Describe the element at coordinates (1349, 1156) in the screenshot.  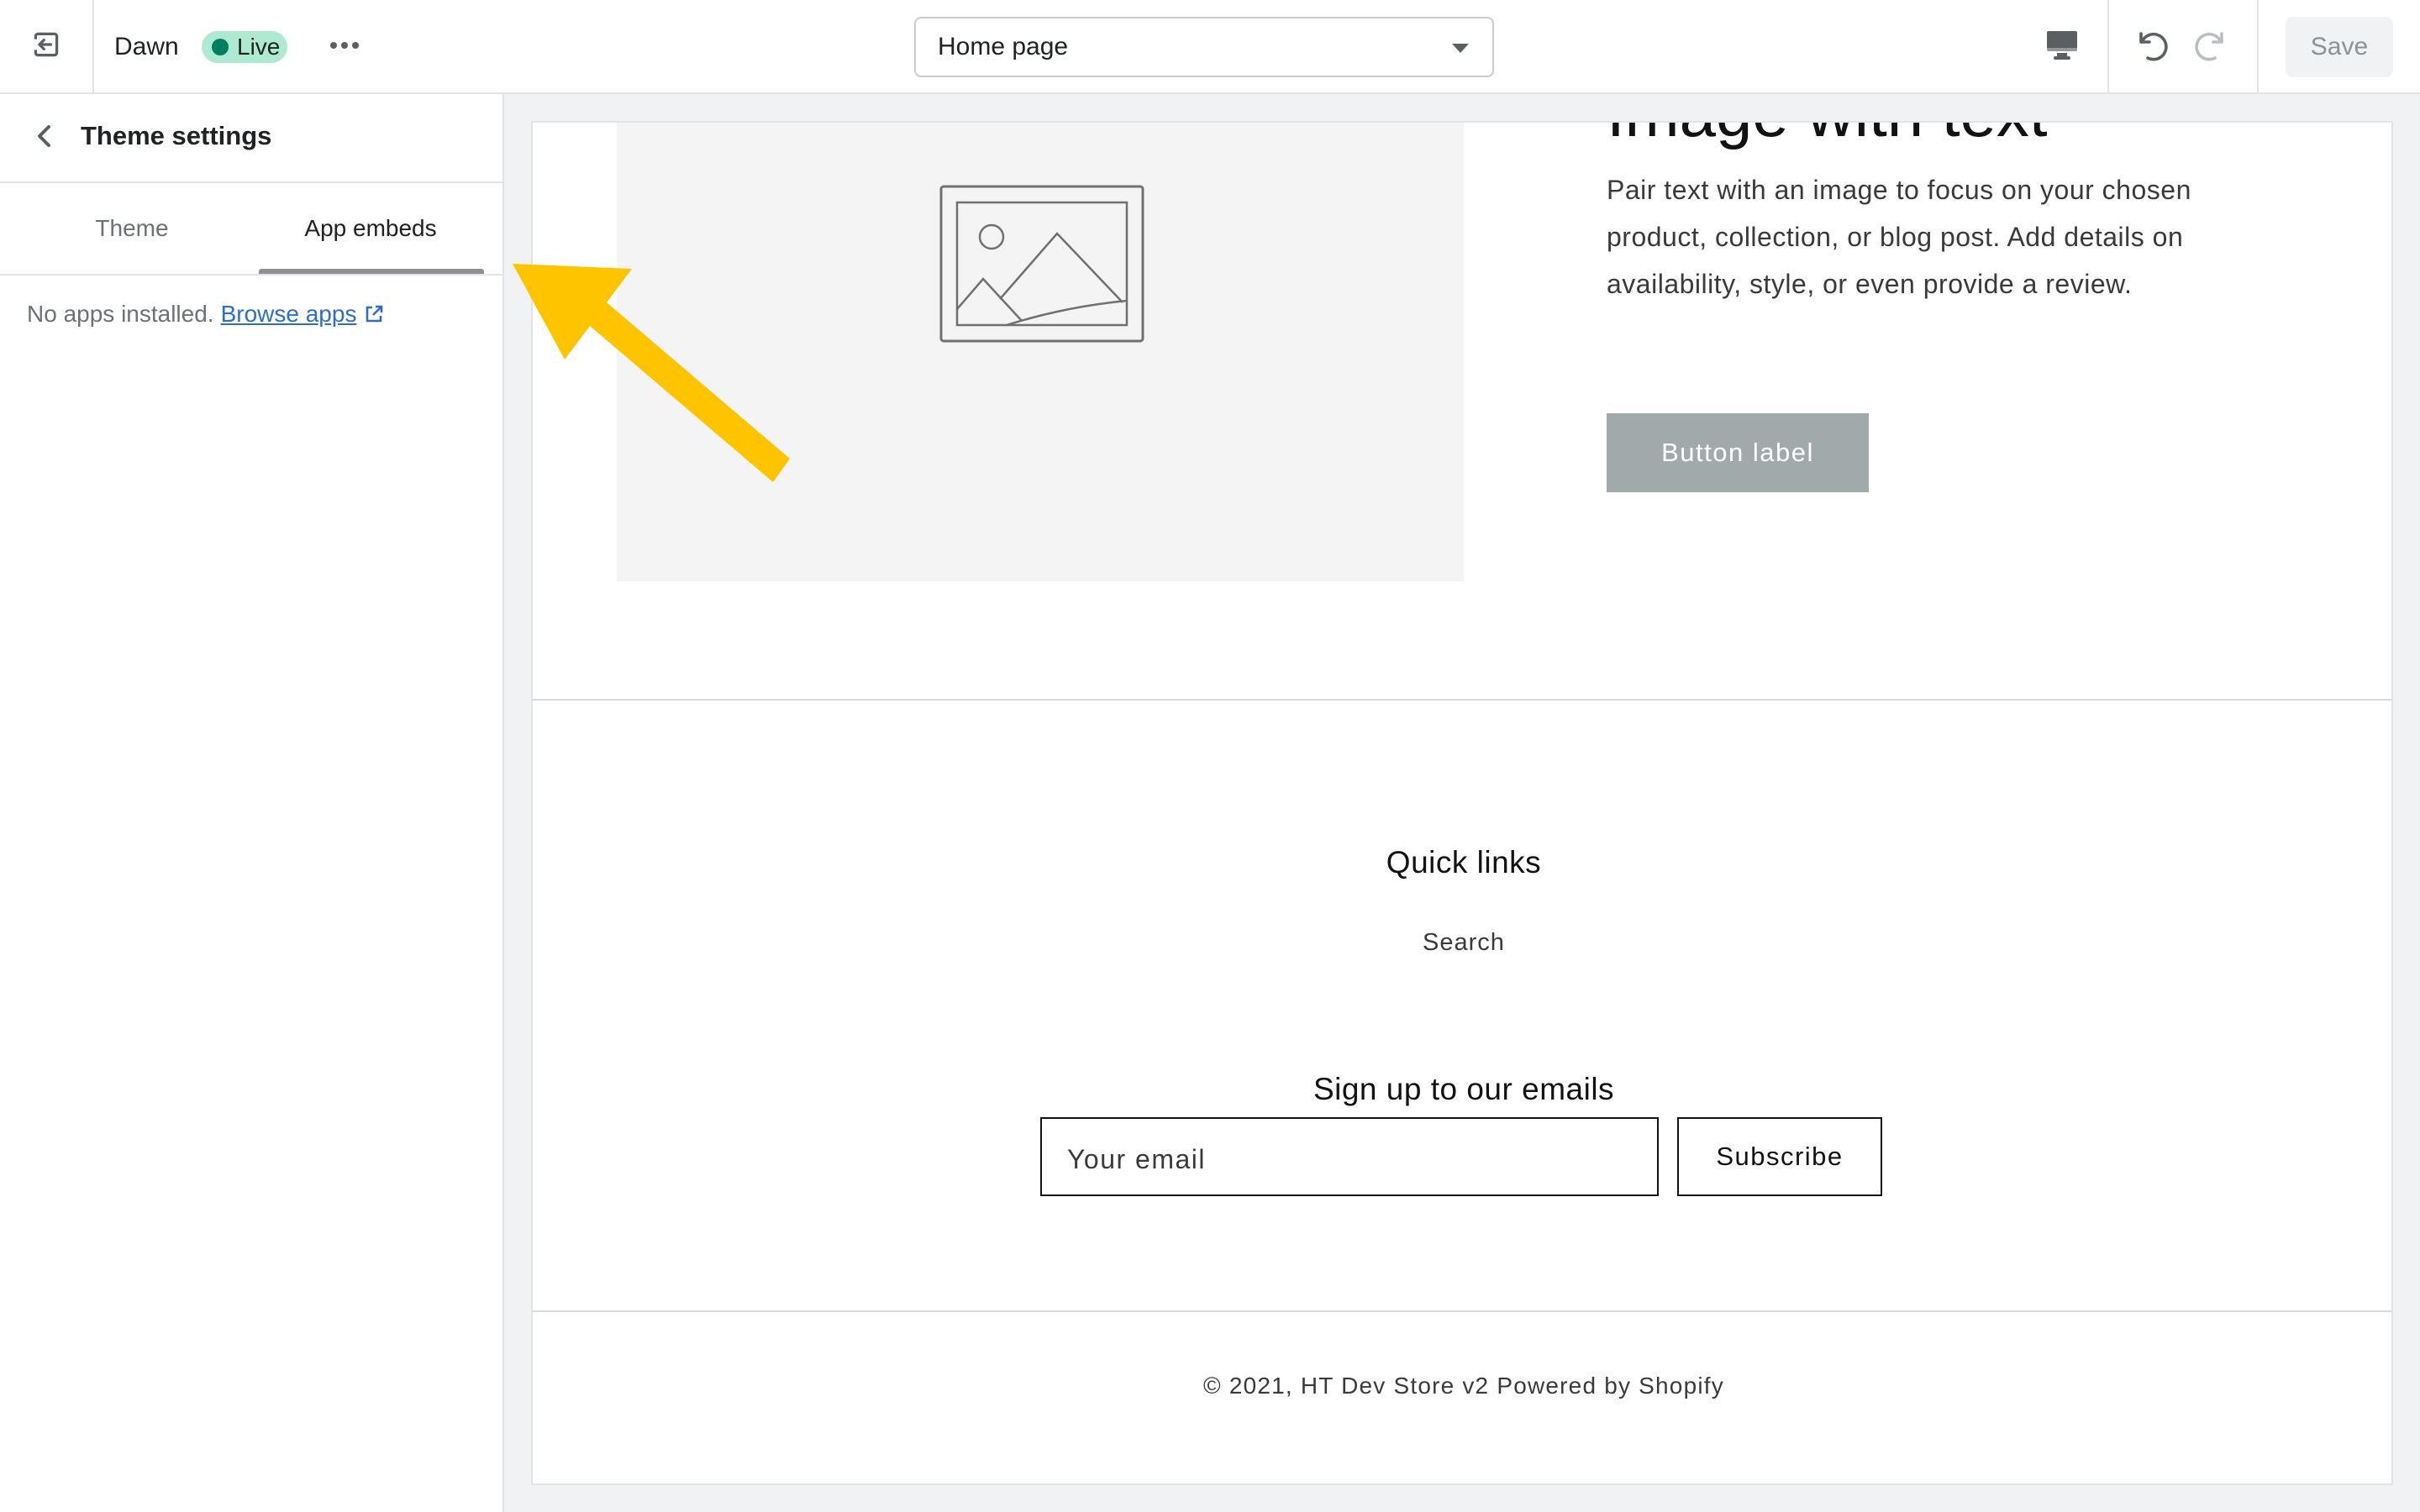
I see `email-input` at that location.